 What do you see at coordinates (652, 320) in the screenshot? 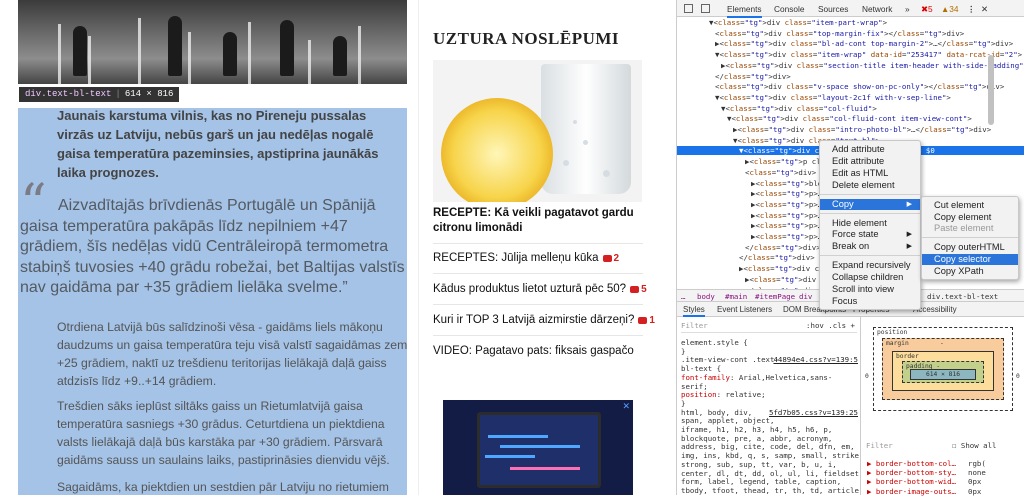
I see `count-value: 1` at bounding box center [652, 320].